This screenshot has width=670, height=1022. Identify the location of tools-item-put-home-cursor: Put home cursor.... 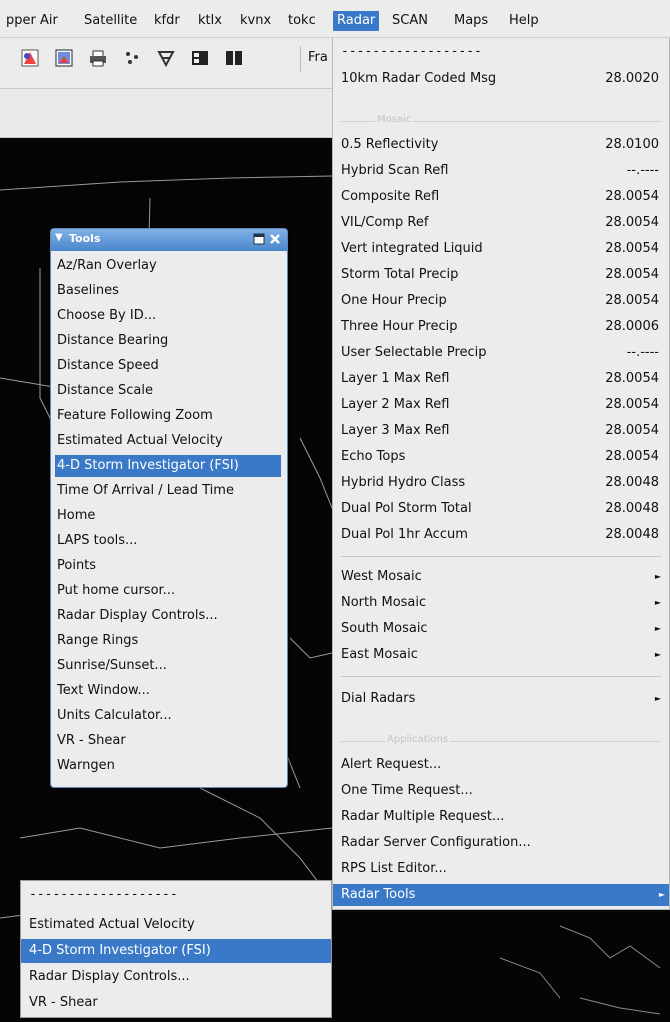
(168, 591).